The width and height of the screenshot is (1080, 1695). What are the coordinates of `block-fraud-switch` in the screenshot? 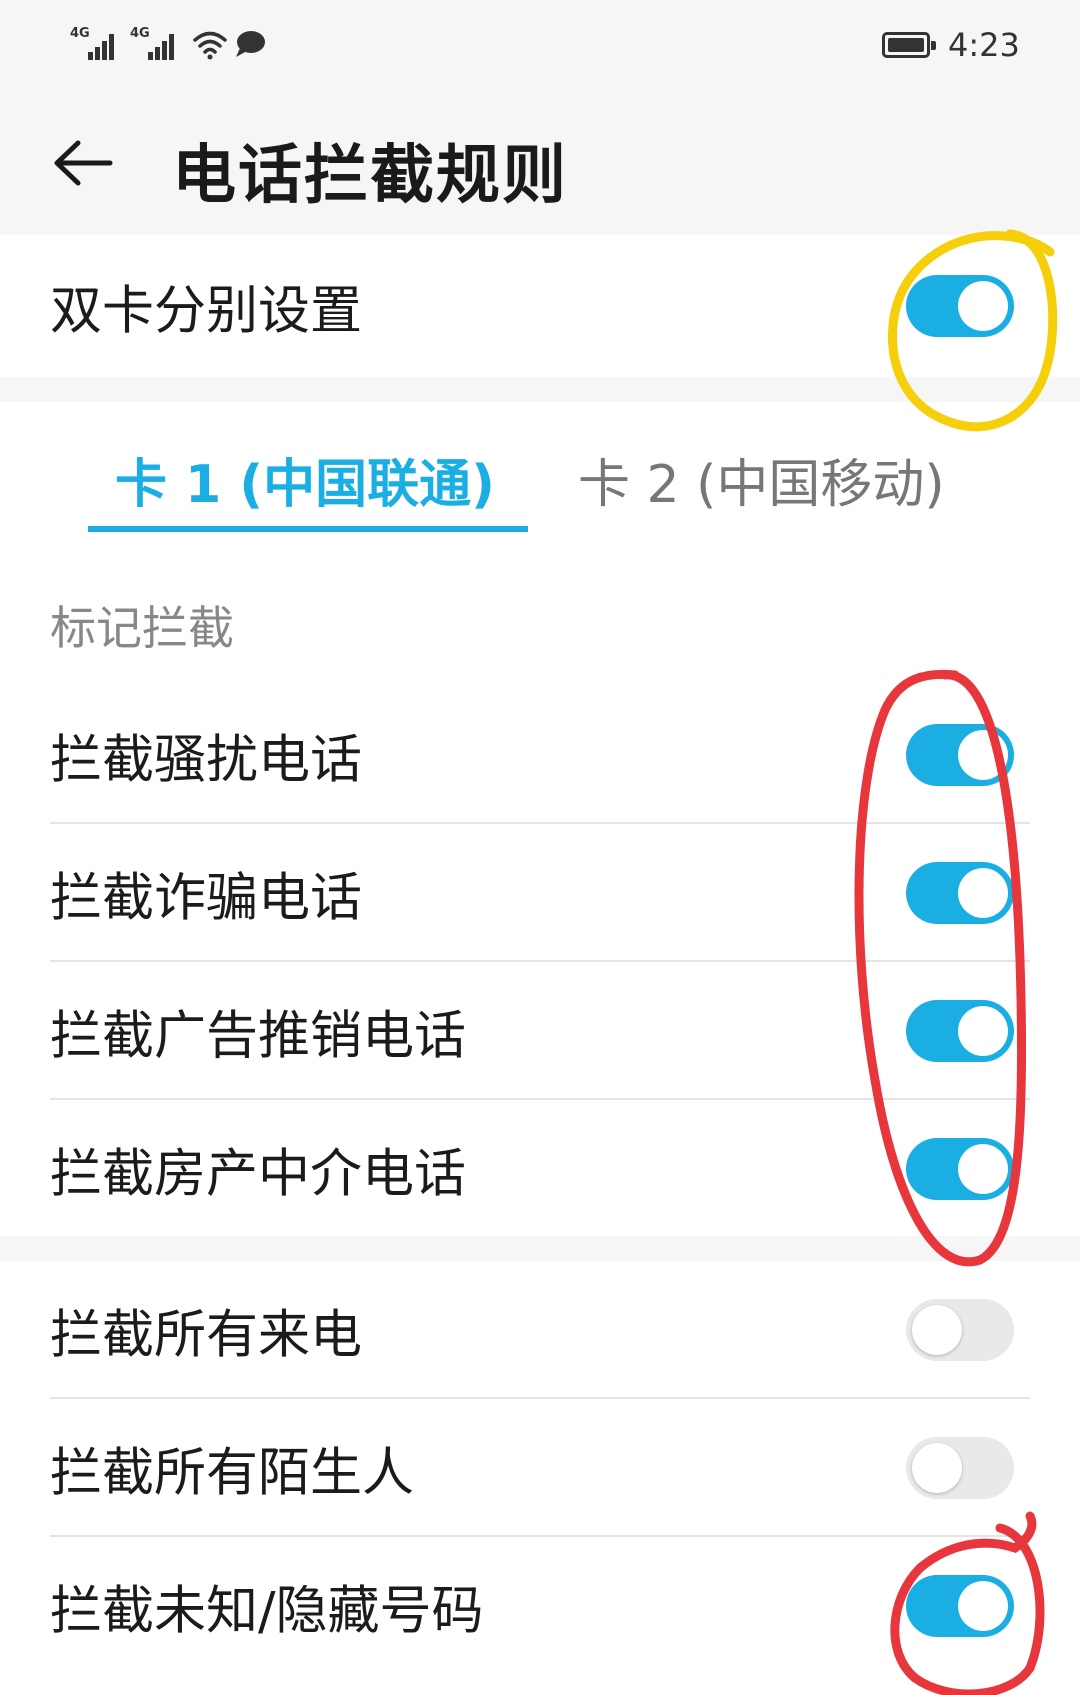 It's located at (960, 893).